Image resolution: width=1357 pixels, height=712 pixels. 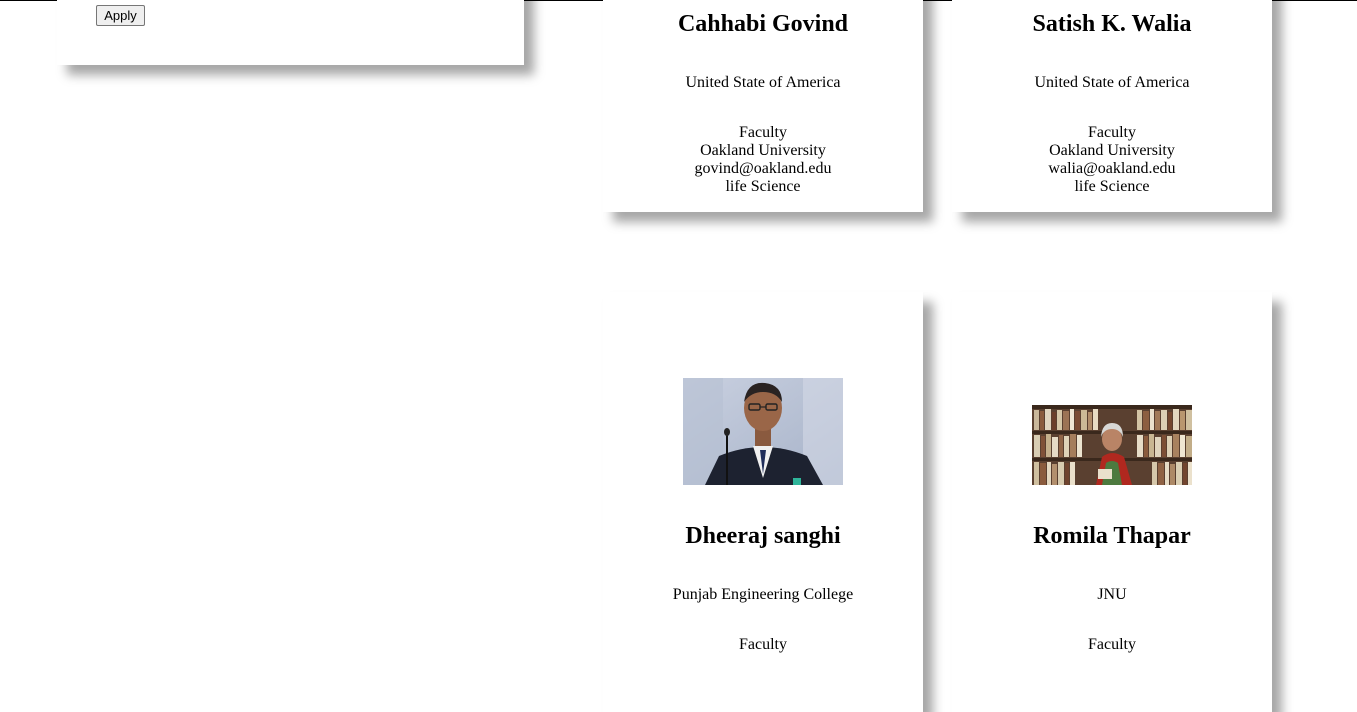 What do you see at coordinates (763, 594) in the screenshot?
I see `profile-organization: Punjab Engineering College` at bounding box center [763, 594].